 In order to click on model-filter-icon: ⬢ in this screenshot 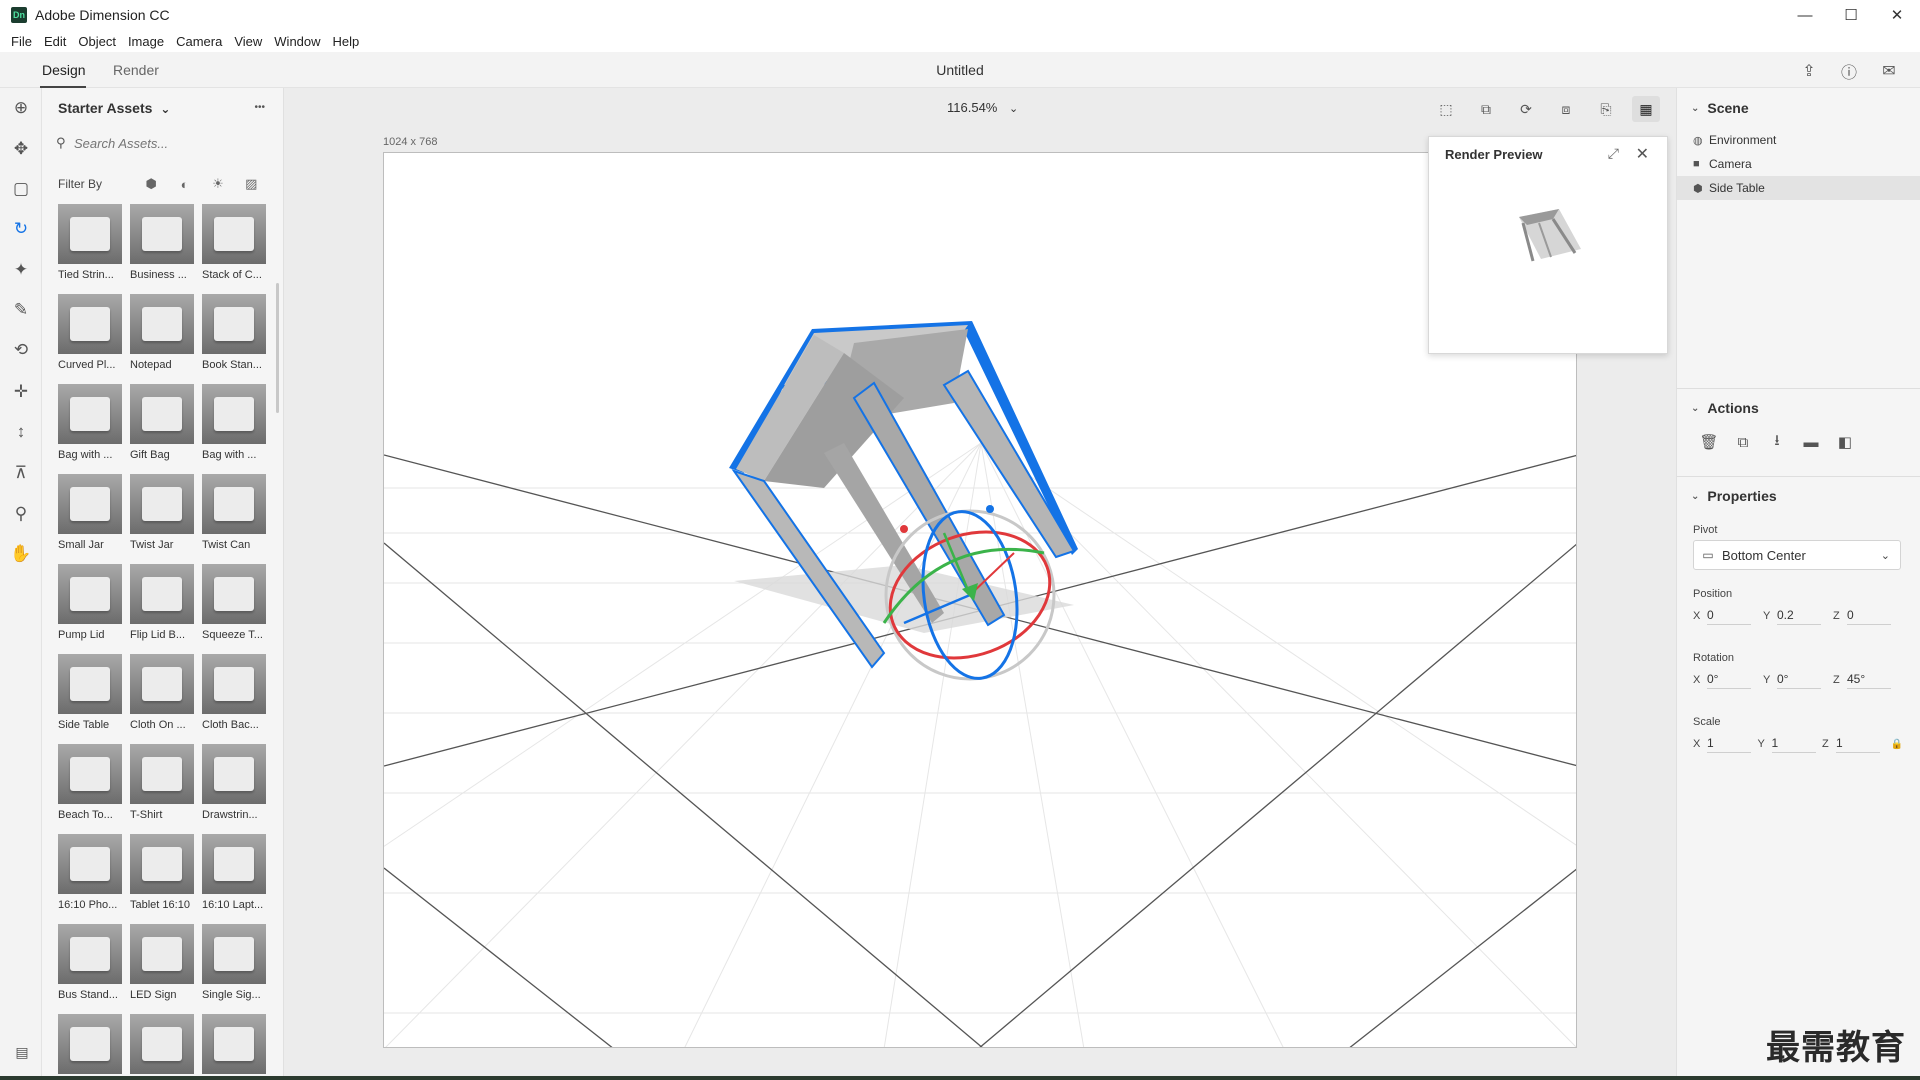, I will do `click(151, 184)`.